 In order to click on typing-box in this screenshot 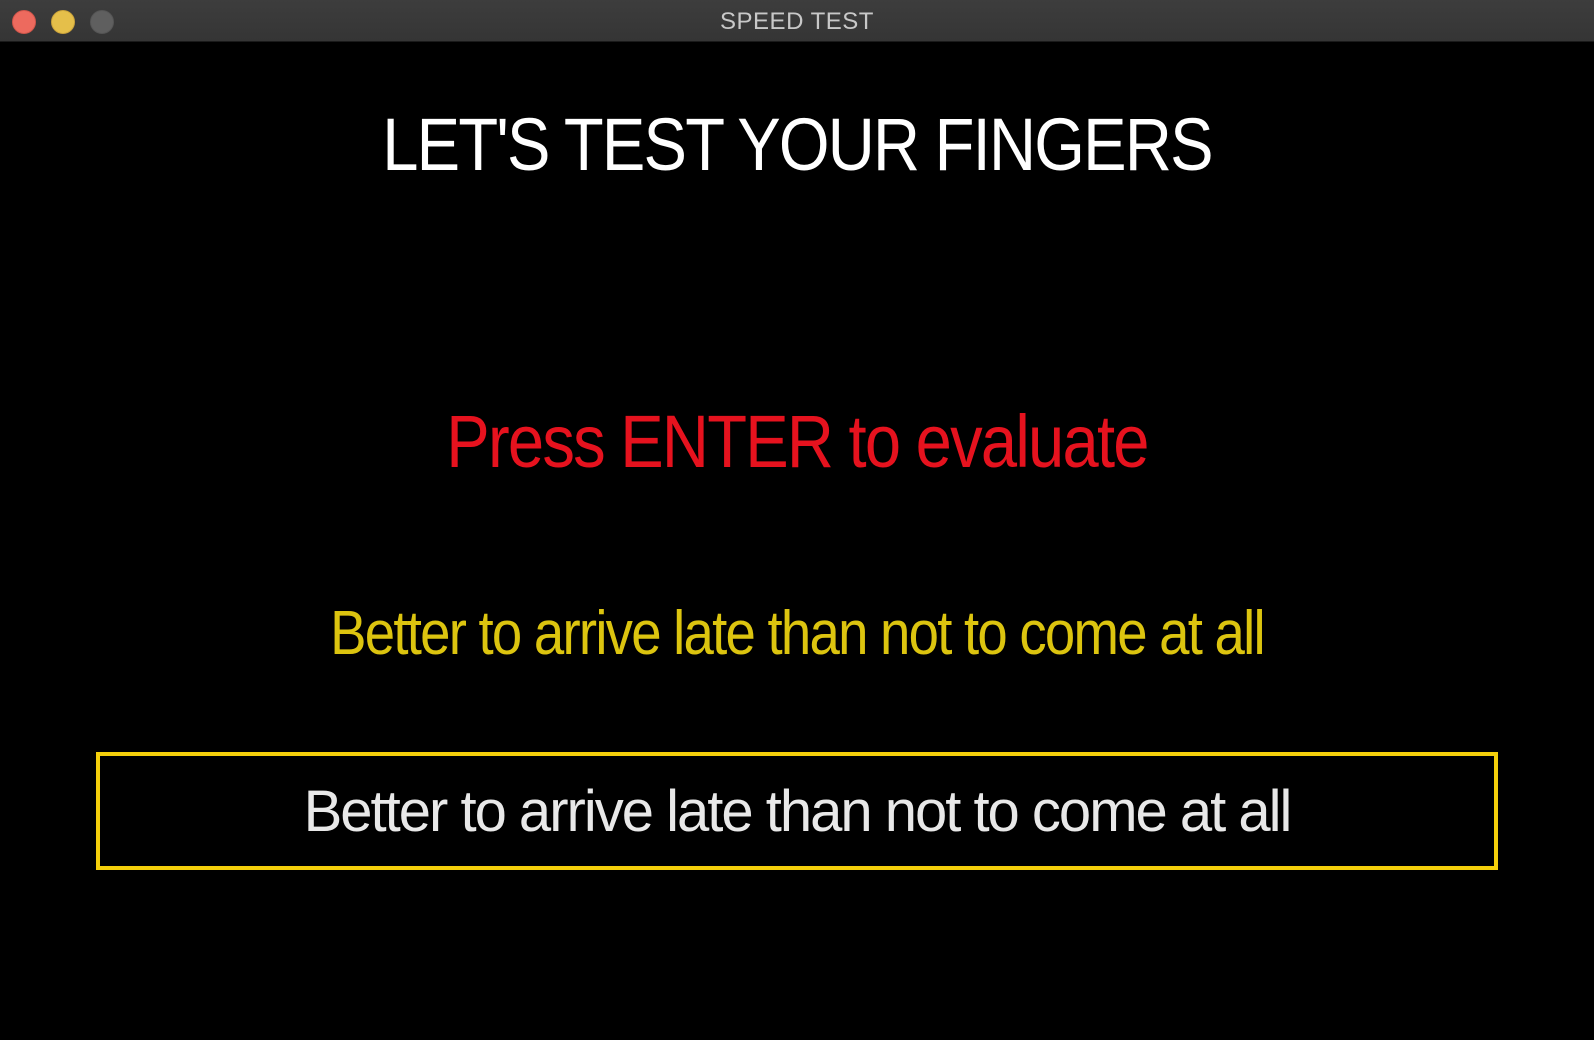, I will do `click(797, 811)`.